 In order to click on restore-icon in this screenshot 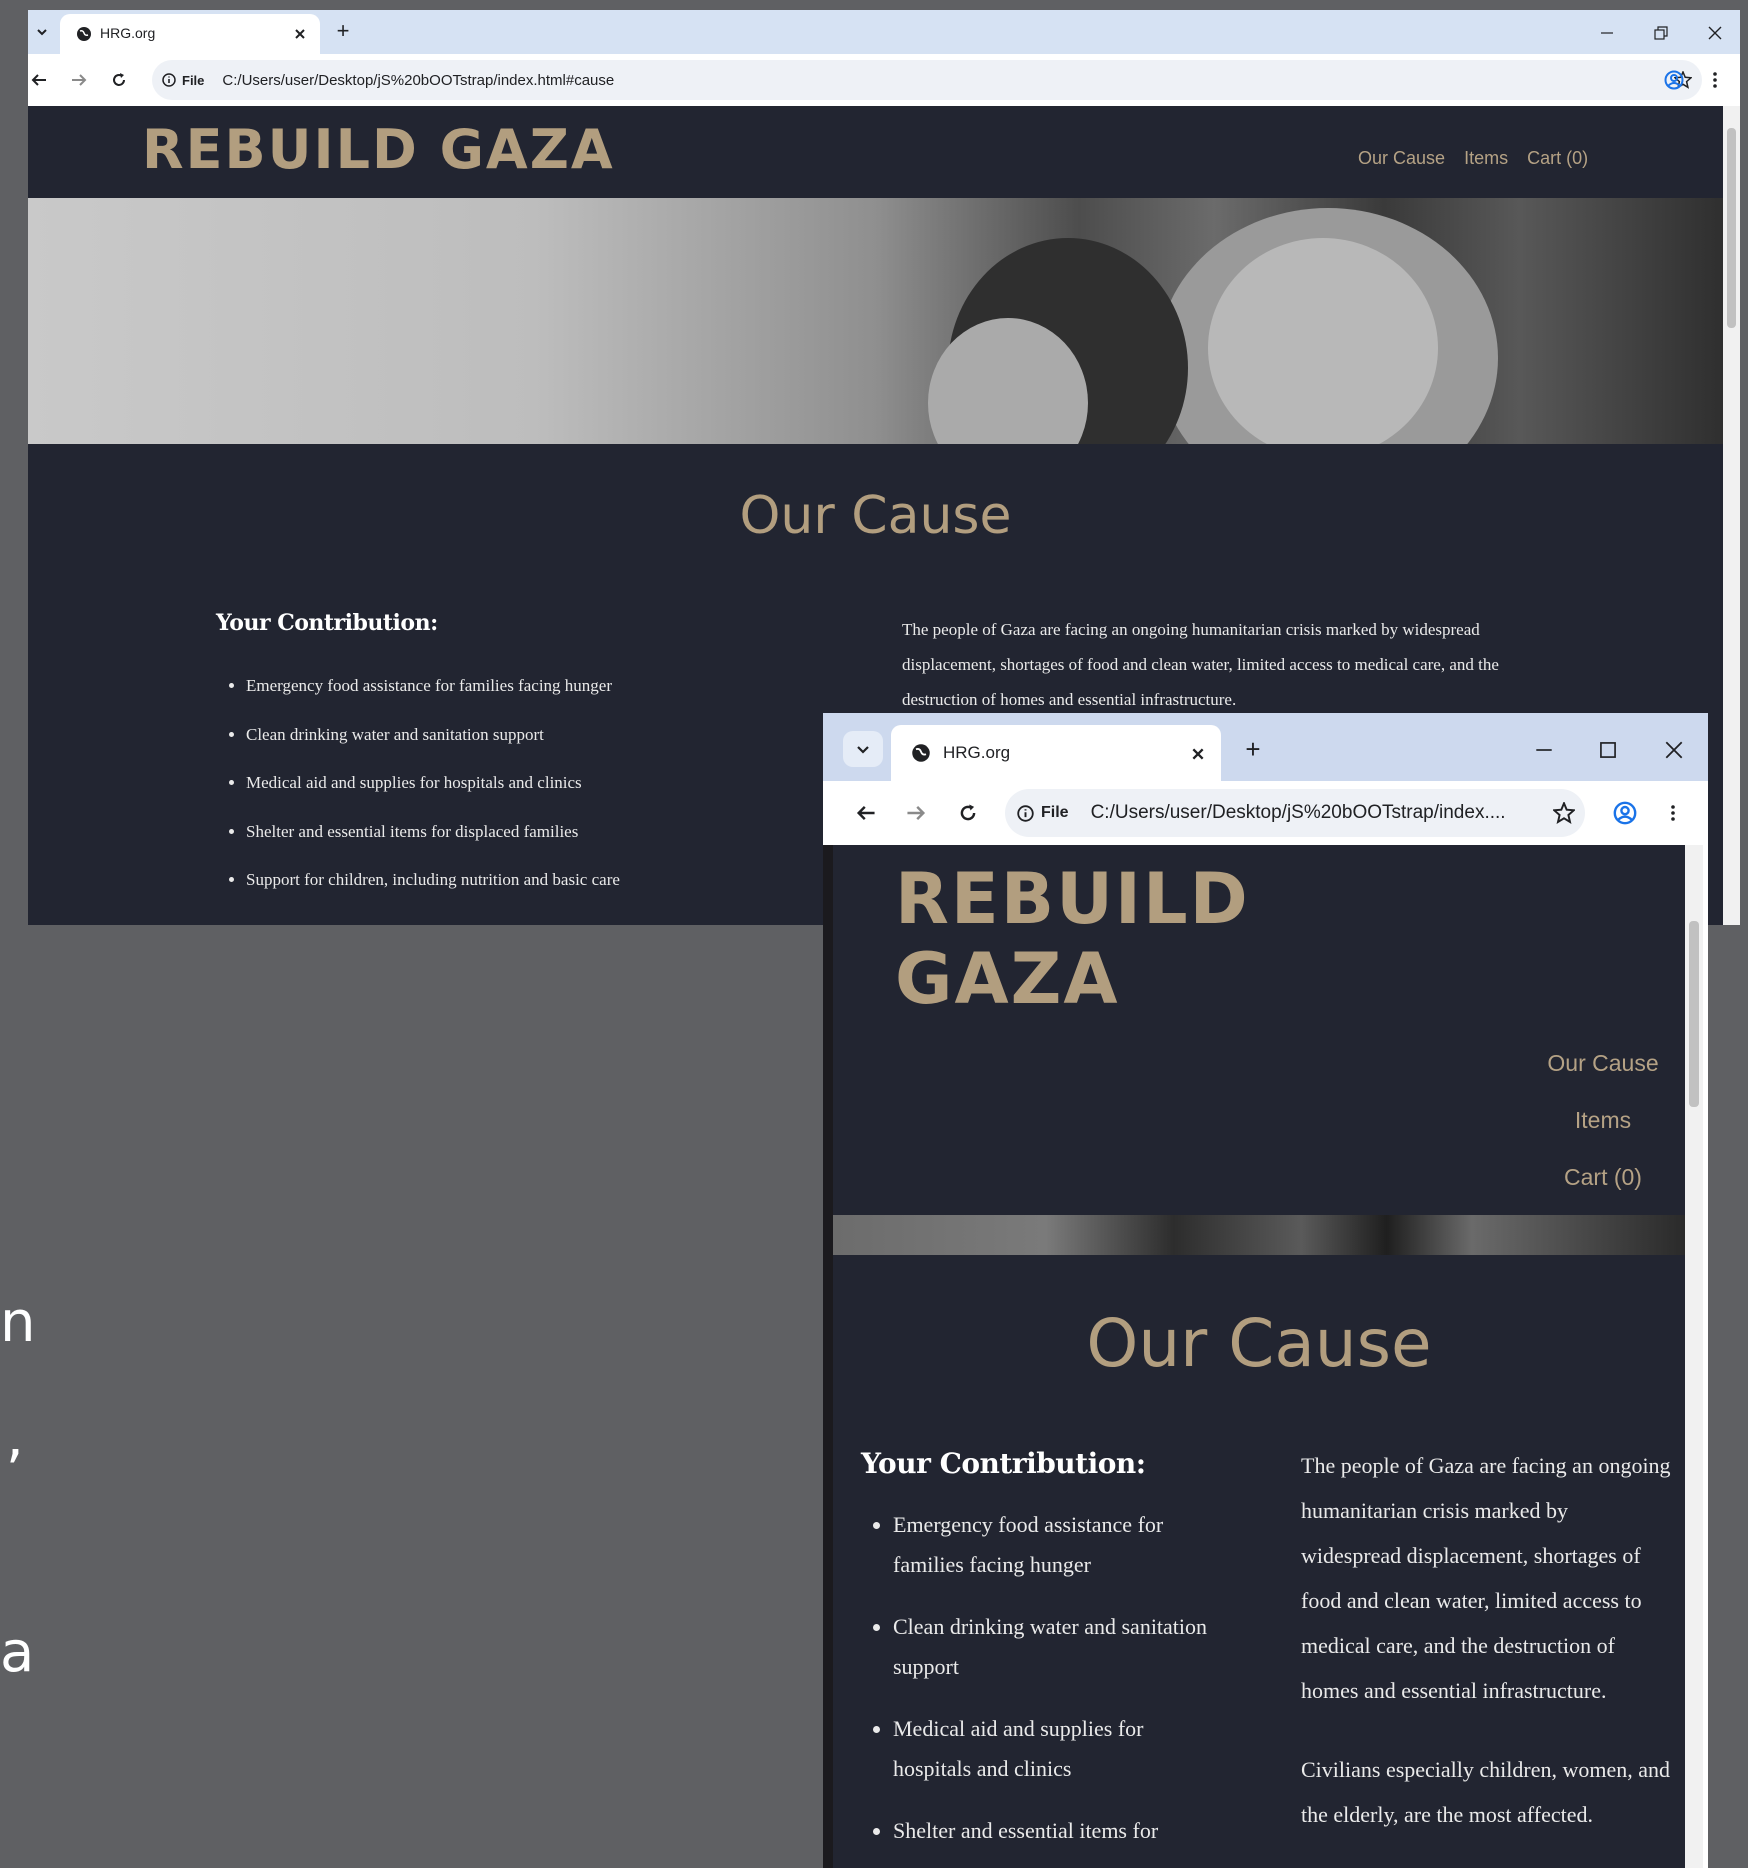, I will do `click(1661, 33)`.